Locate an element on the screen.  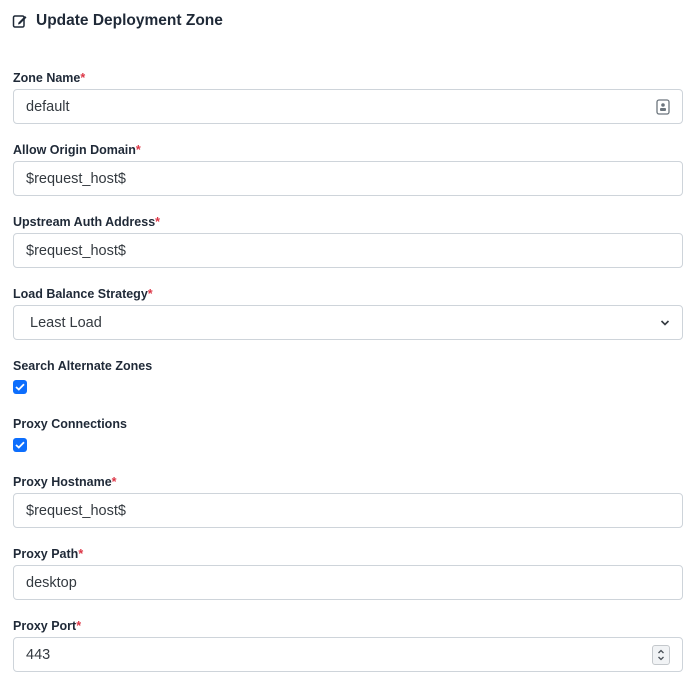
zone-name-value: default is located at coordinates (48, 106).